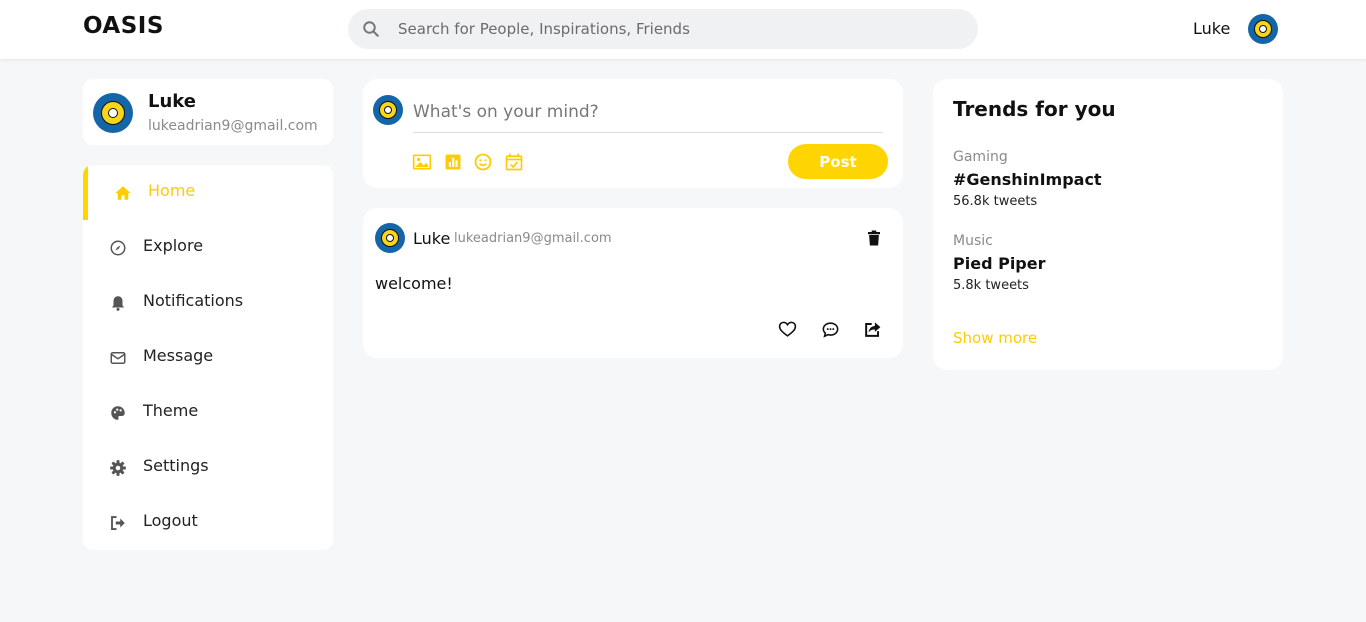 This screenshot has width=1366, height=622. Describe the element at coordinates (633, 133) in the screenshot. I see `post-composer: Post` at that location.